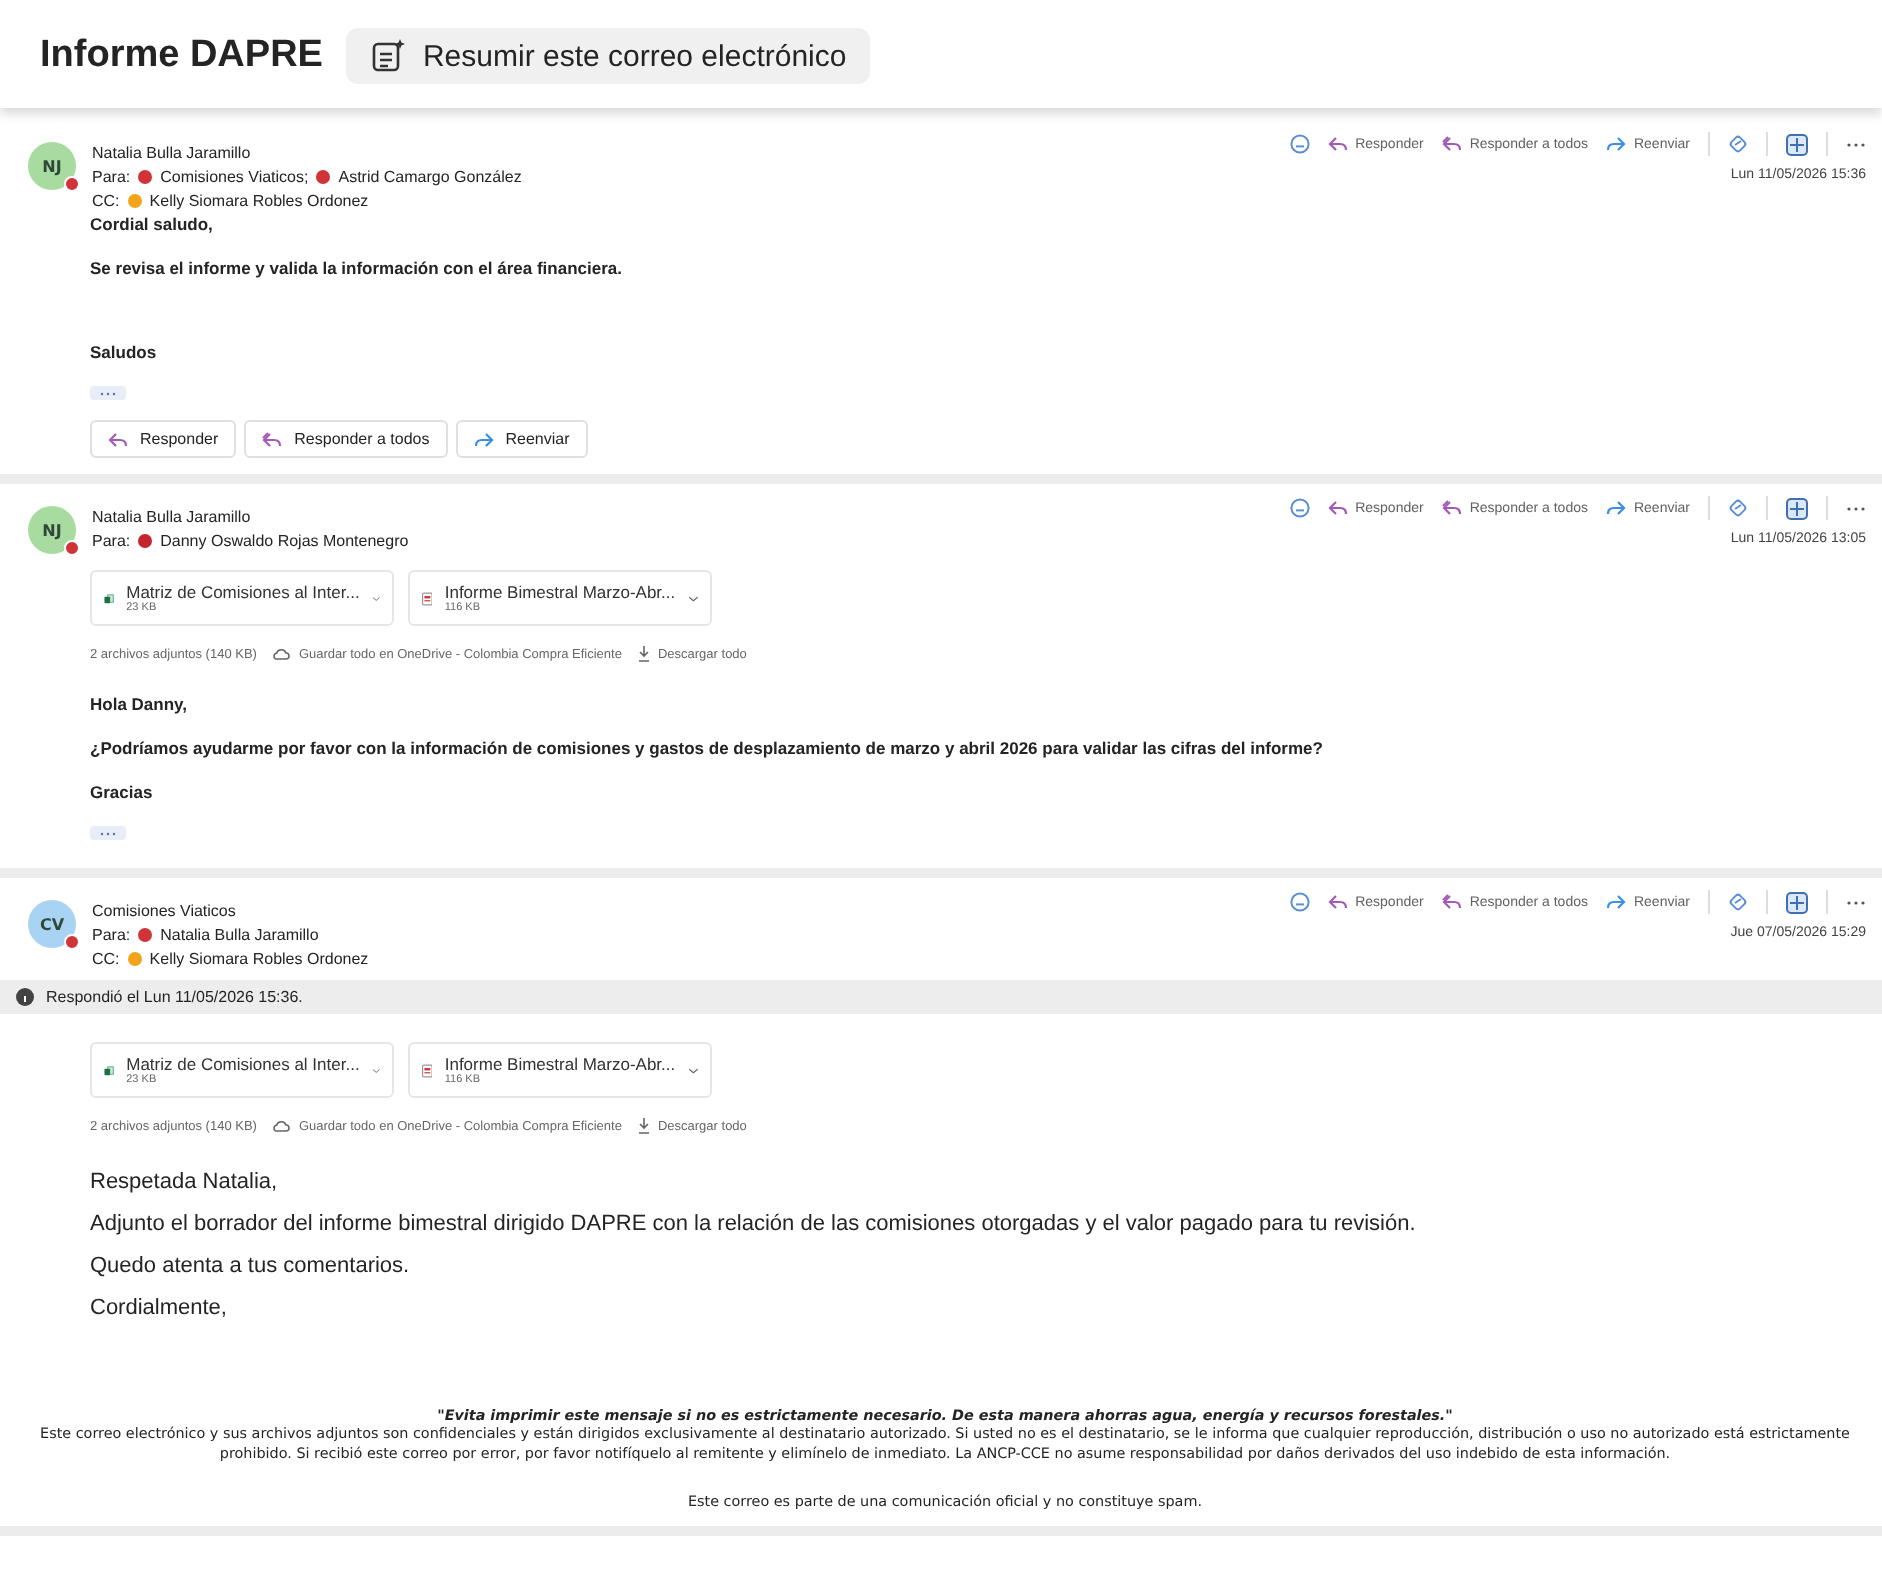 The width and height of the screenshot is (1882, 1592). I want to click on body-paragraph: Hola Danny,, so click(139, 705).